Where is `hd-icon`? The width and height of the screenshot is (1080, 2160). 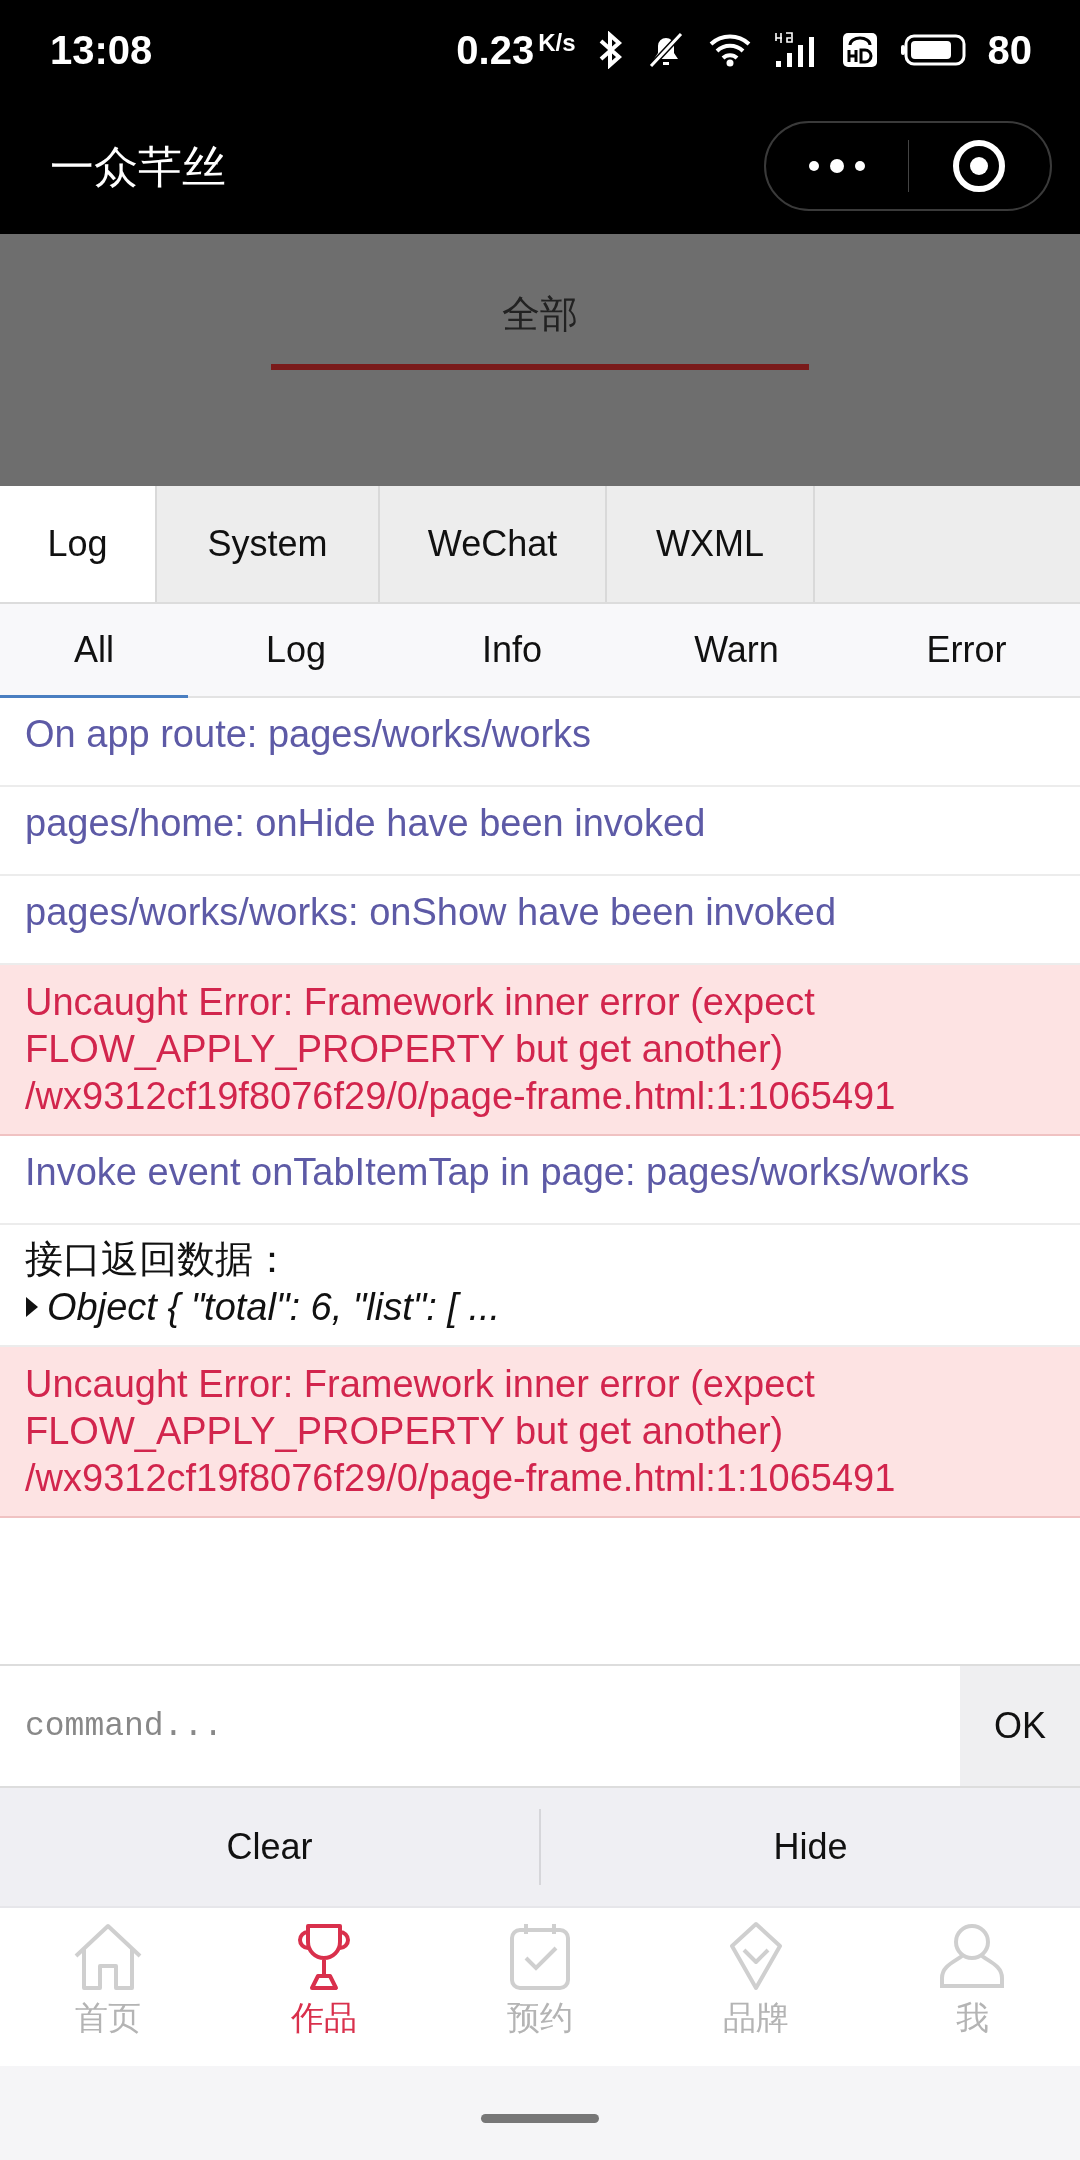
hd-icon is located at coordinates (859, 50).